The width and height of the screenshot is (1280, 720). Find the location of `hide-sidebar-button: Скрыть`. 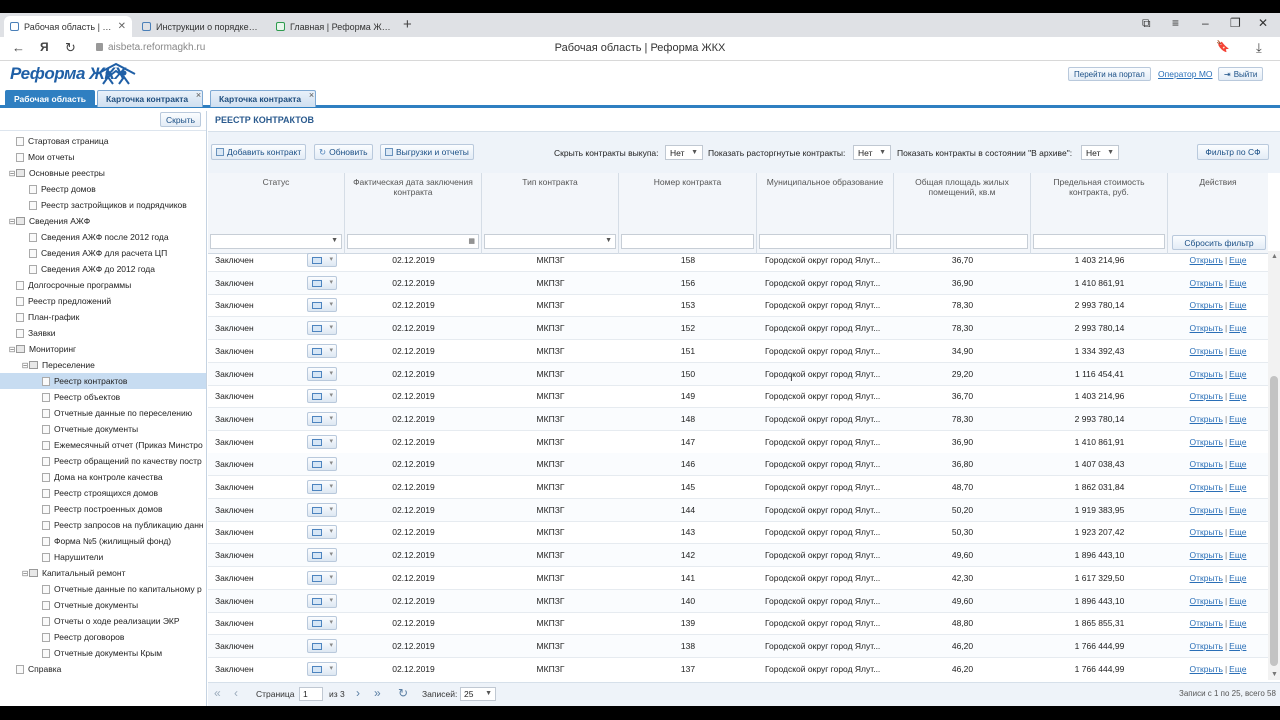

hide-sidebar-button: Скрыть is located at coordinates (181, 119).